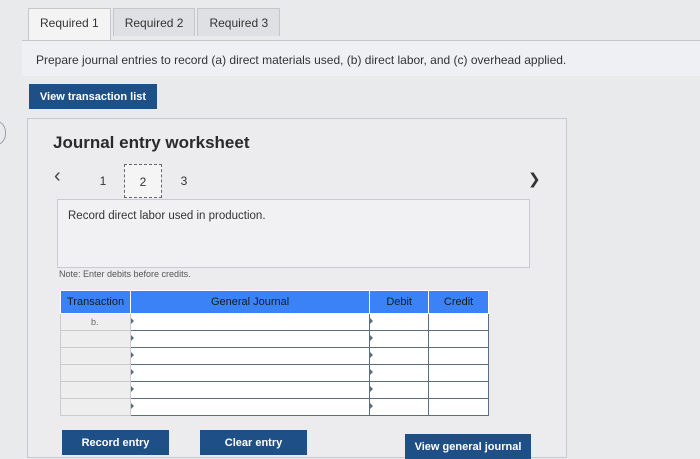 This screenshot has height=459, width=700. What do you see at coordinates (468, 446) in the screenshot?
I see `view-general-journal-button: View general journal` at bounding box center [468, 446].